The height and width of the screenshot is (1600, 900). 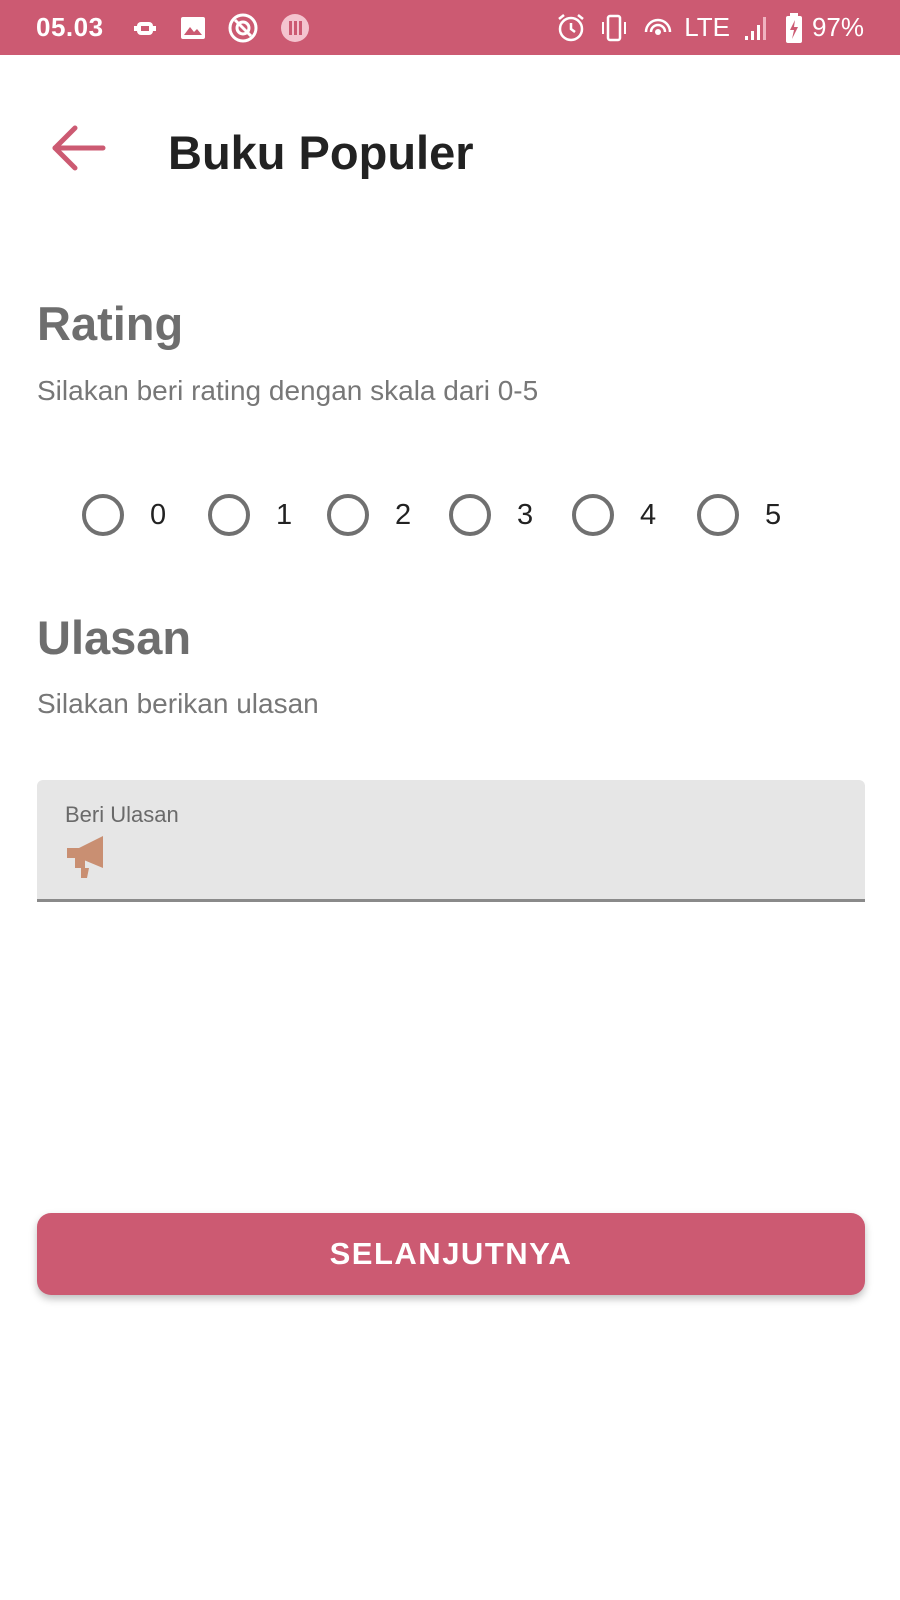 What do you see at coordinates (193, 28) in the screenshot?
I see `image-icon` at bounding box center [193, 28].